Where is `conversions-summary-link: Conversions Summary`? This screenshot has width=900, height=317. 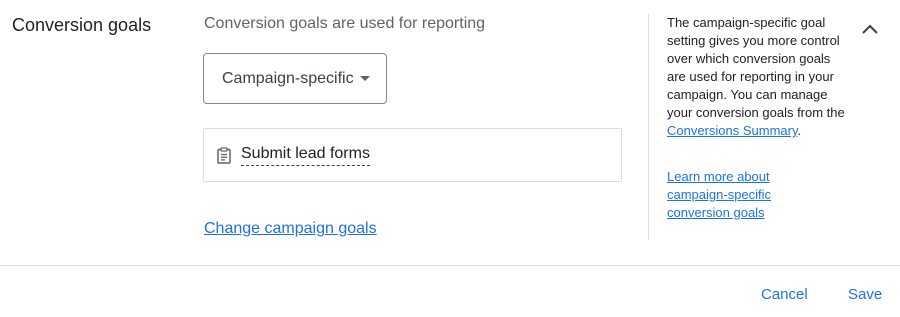 conversions-summary-link: Conversions Summary is located at coordinates (732, 130).